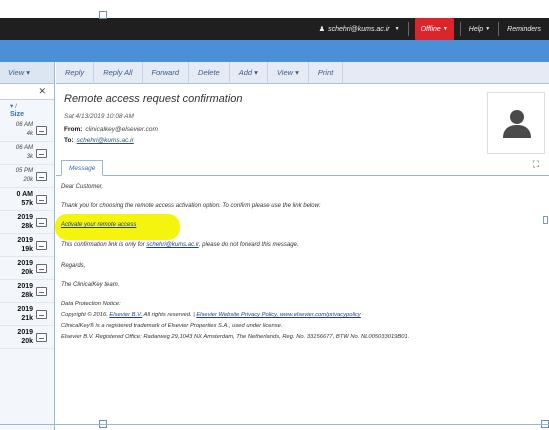  I want to click on delete-button: Delete, so click(209, 72).